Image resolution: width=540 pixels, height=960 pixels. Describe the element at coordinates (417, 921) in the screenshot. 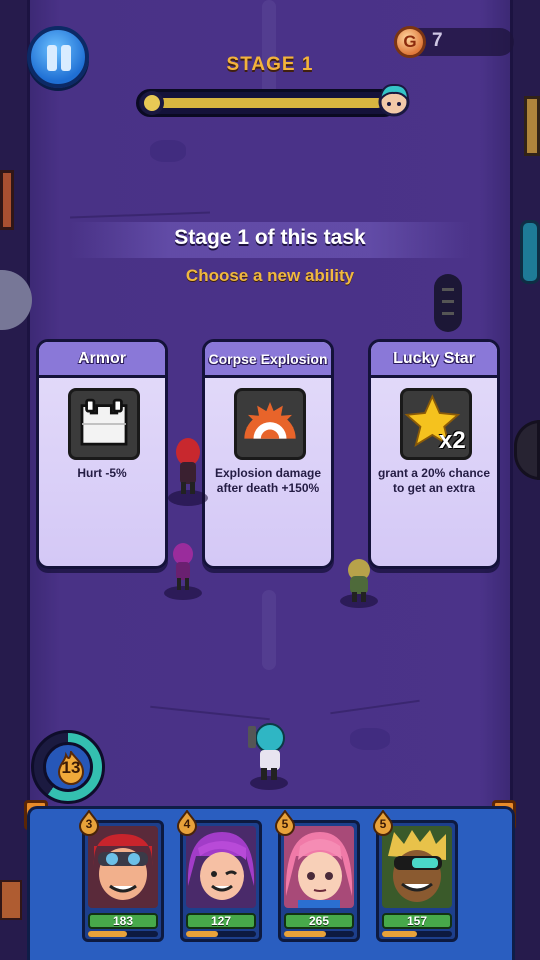

I see `hero-hp: 157` at that location.